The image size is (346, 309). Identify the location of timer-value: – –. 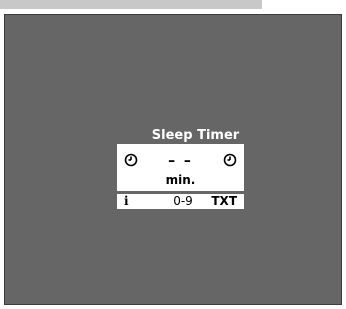
(180, 161).